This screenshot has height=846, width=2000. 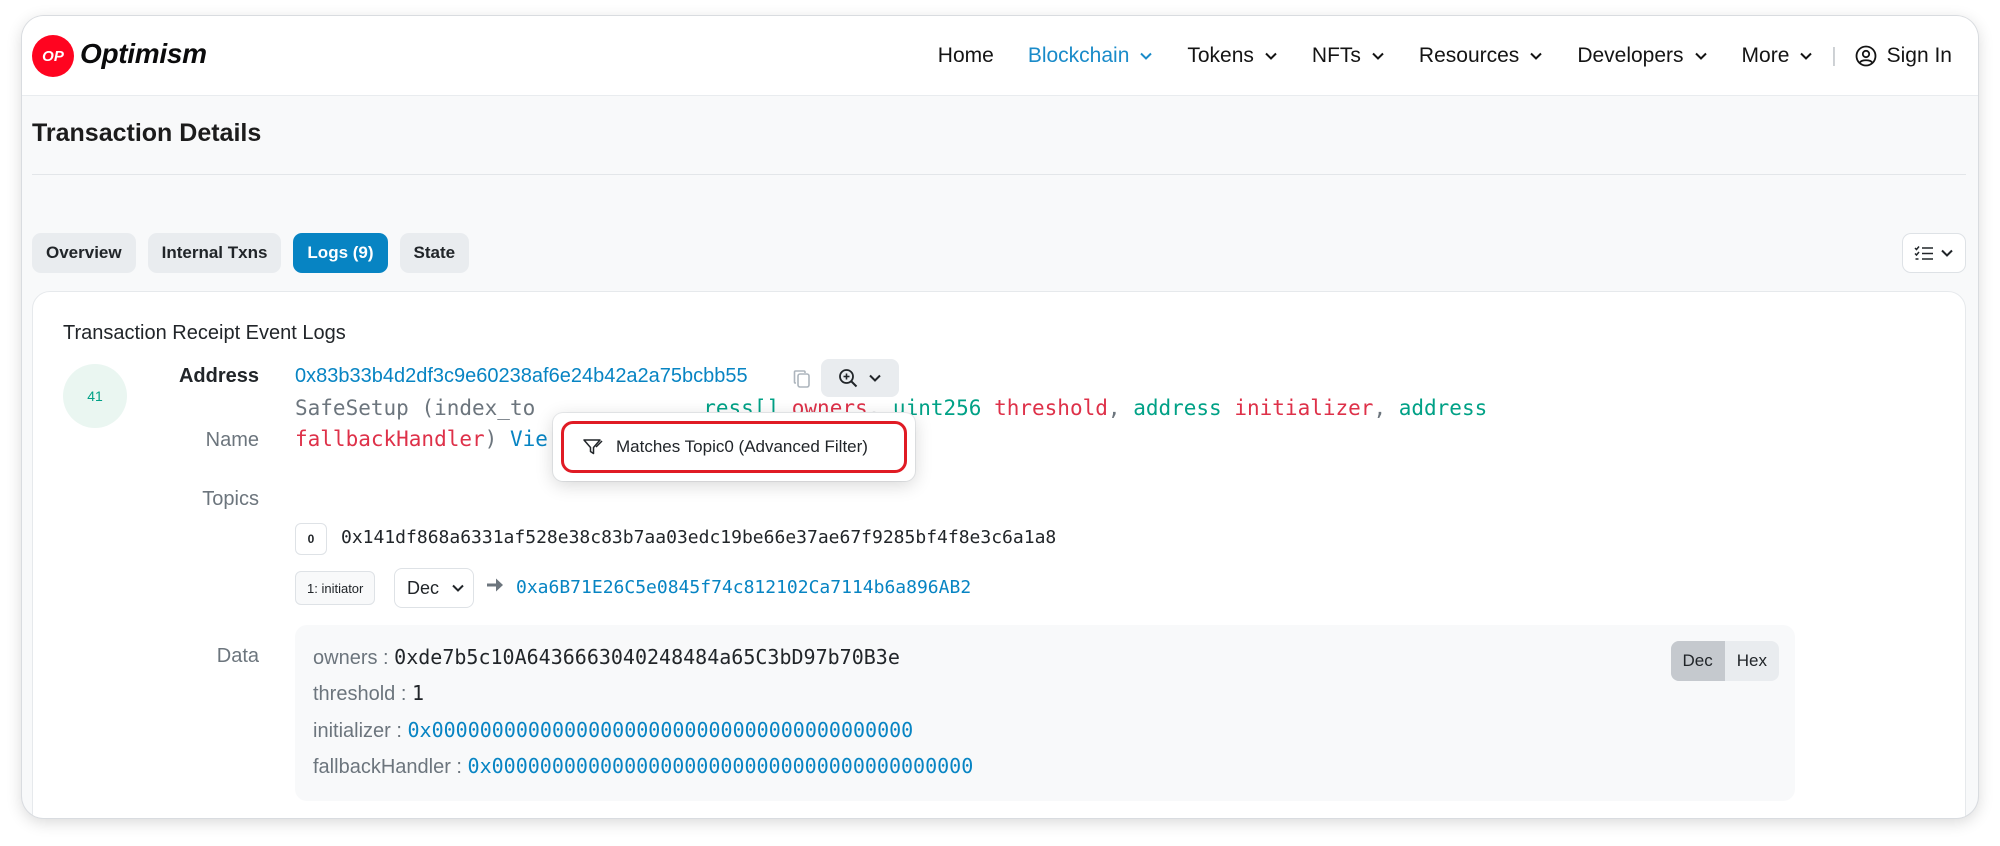 What do you see at coordinates (802, 379) in the screenshot?
I see `copy-icon` at bounding box center [802, 379].